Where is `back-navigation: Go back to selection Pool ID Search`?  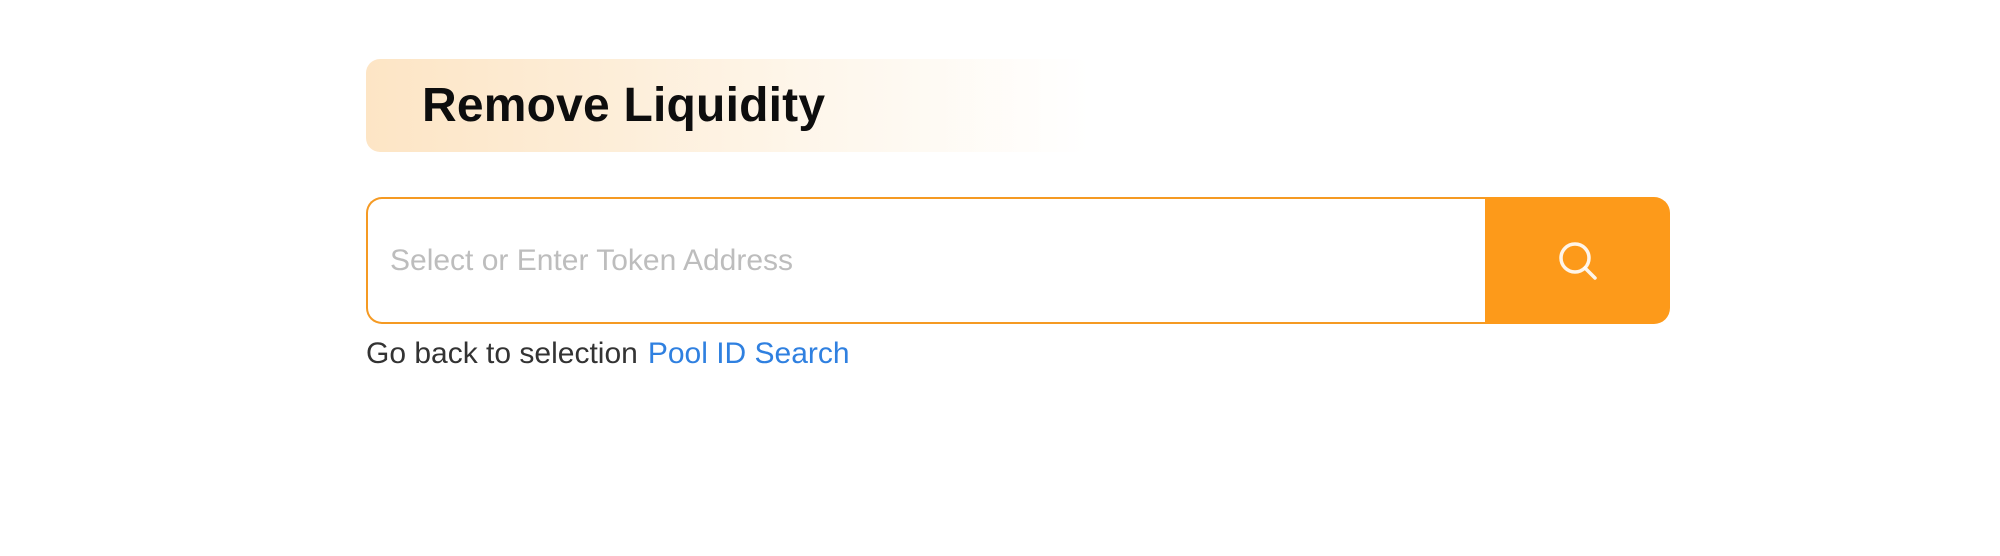
back-navigation: Go back to selection Pool ID Search is located at coordinates (608, 354).